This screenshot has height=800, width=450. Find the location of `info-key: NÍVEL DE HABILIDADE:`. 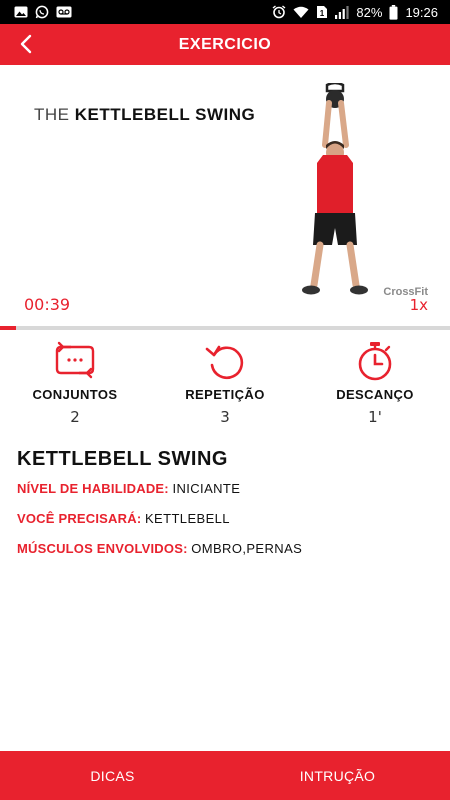

info-key: NÍVEL DE HABILIDADE: is located at coordinates (93, 488).